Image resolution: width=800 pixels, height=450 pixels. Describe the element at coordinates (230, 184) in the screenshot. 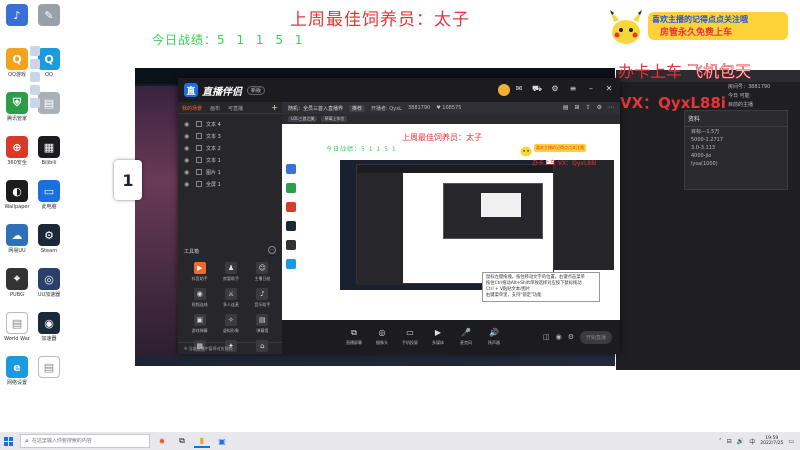

I see `scene-item: ◉ 全屏 1` at that location.